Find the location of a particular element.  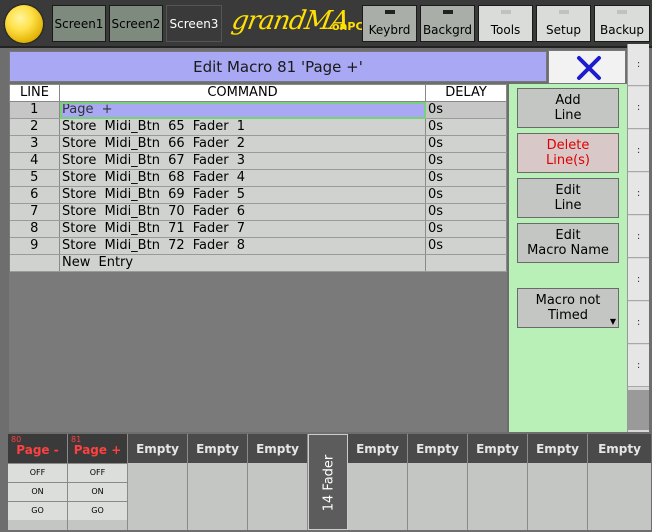

table-row: 2 Store Midi_Btn 65 Fader 1 0s is located at coordinates (258, 127).